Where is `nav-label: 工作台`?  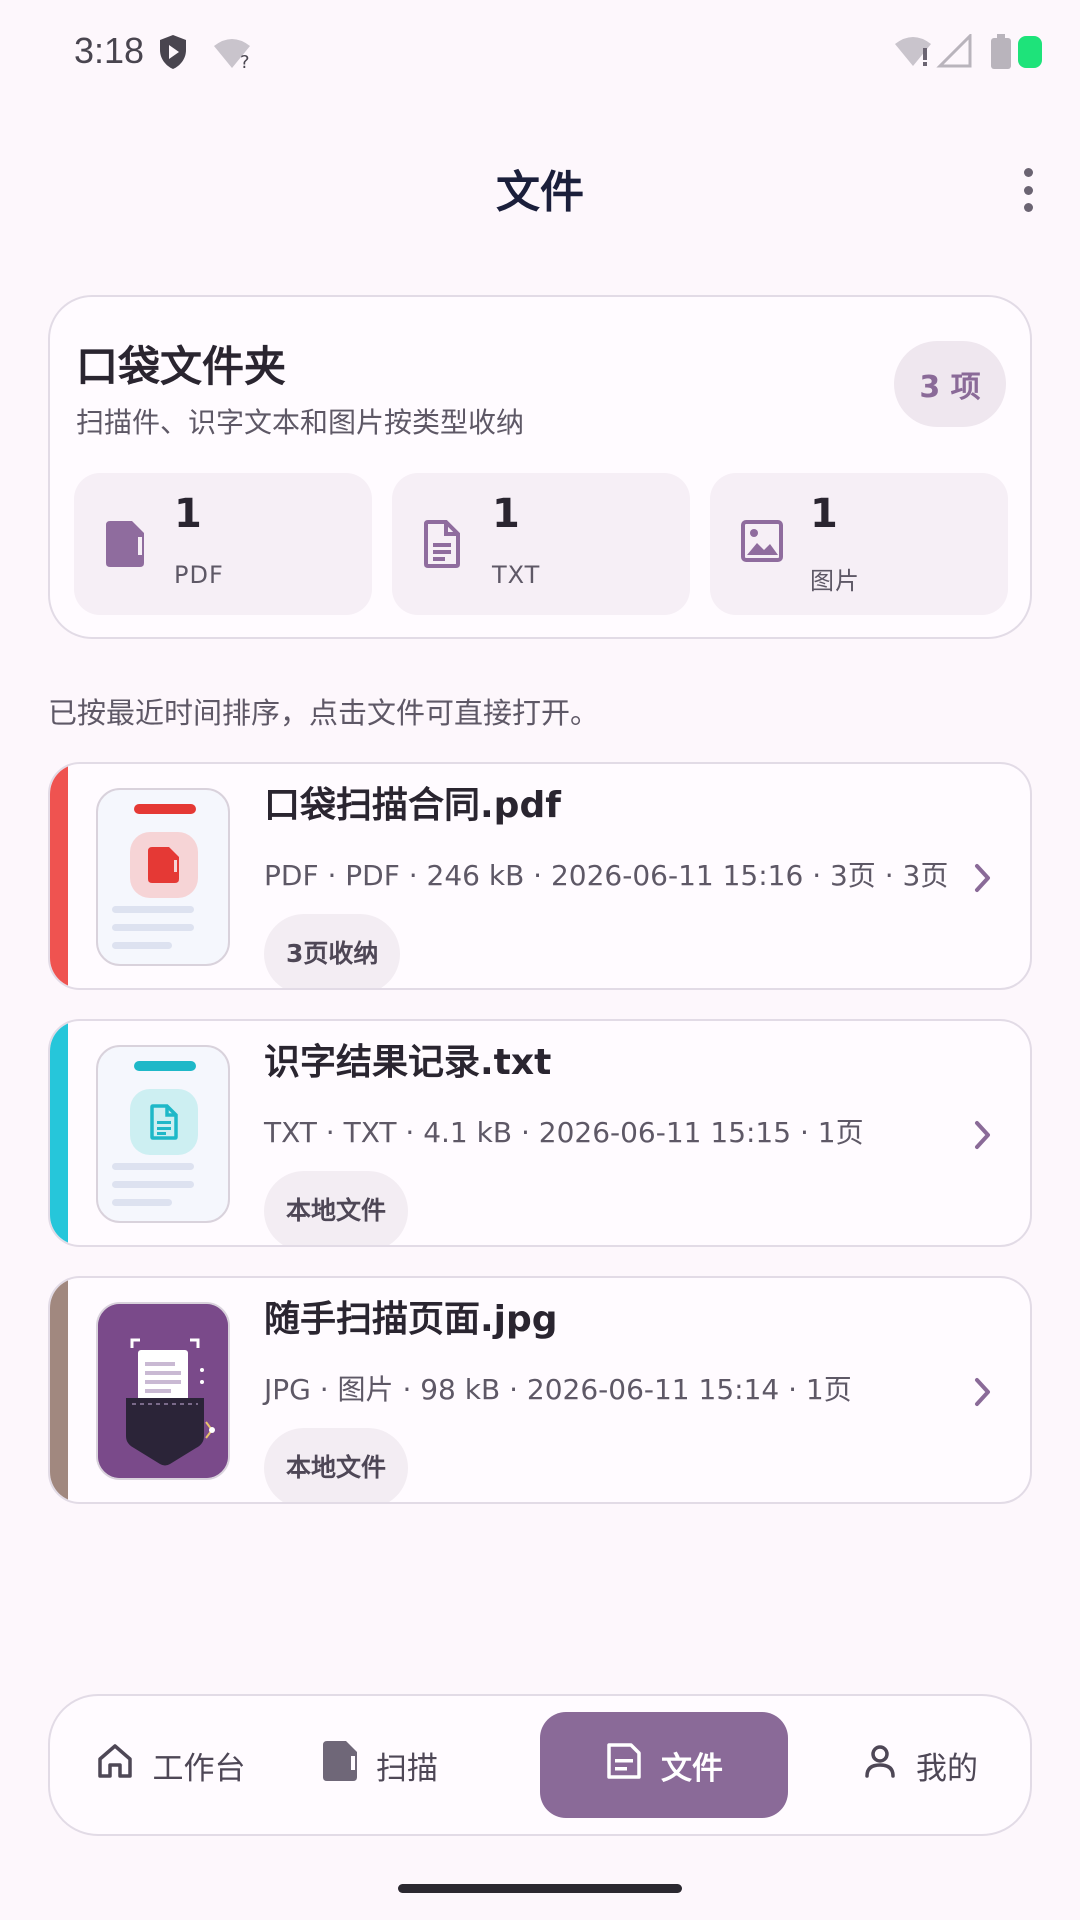 nav-label: 工作台 is located at coordinates (199, 1768).